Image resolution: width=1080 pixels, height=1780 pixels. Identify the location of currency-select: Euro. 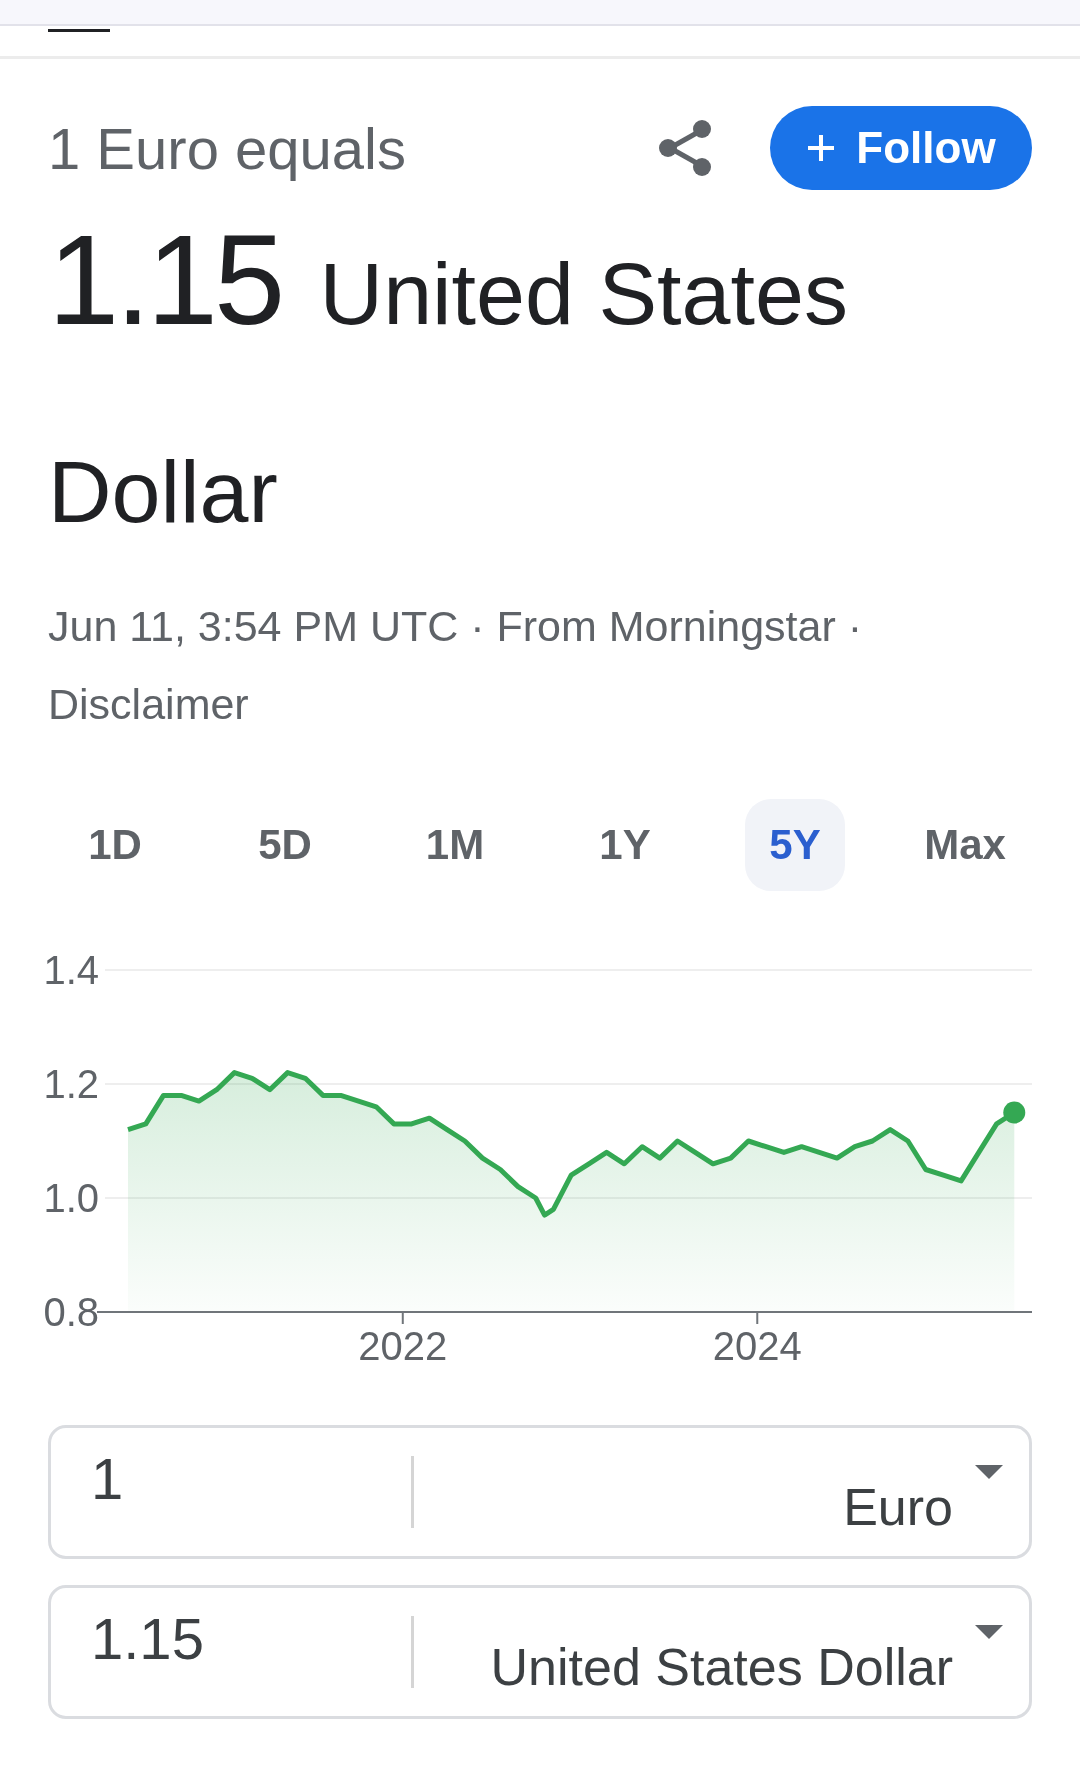
(721, 1492).